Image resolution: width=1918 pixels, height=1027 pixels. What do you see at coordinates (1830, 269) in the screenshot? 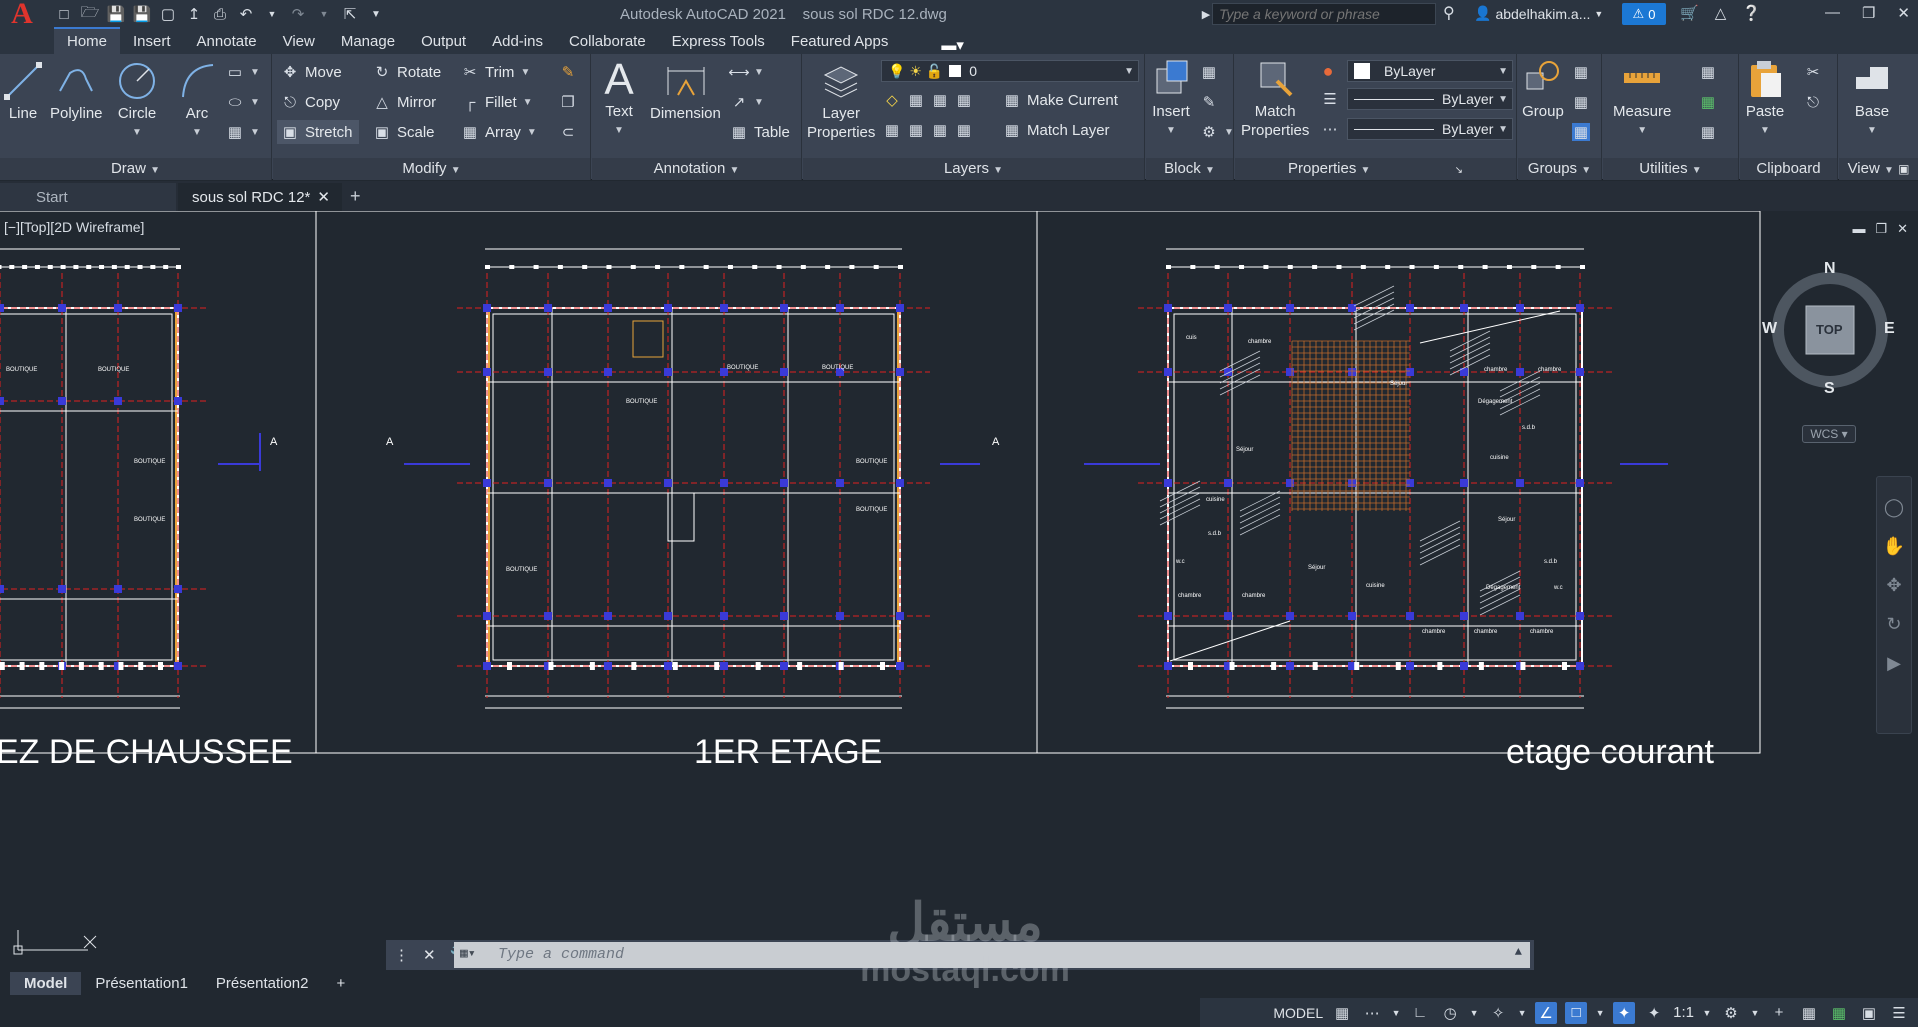
I see `viewcube-north: N` at bounding box center [1830, 269].